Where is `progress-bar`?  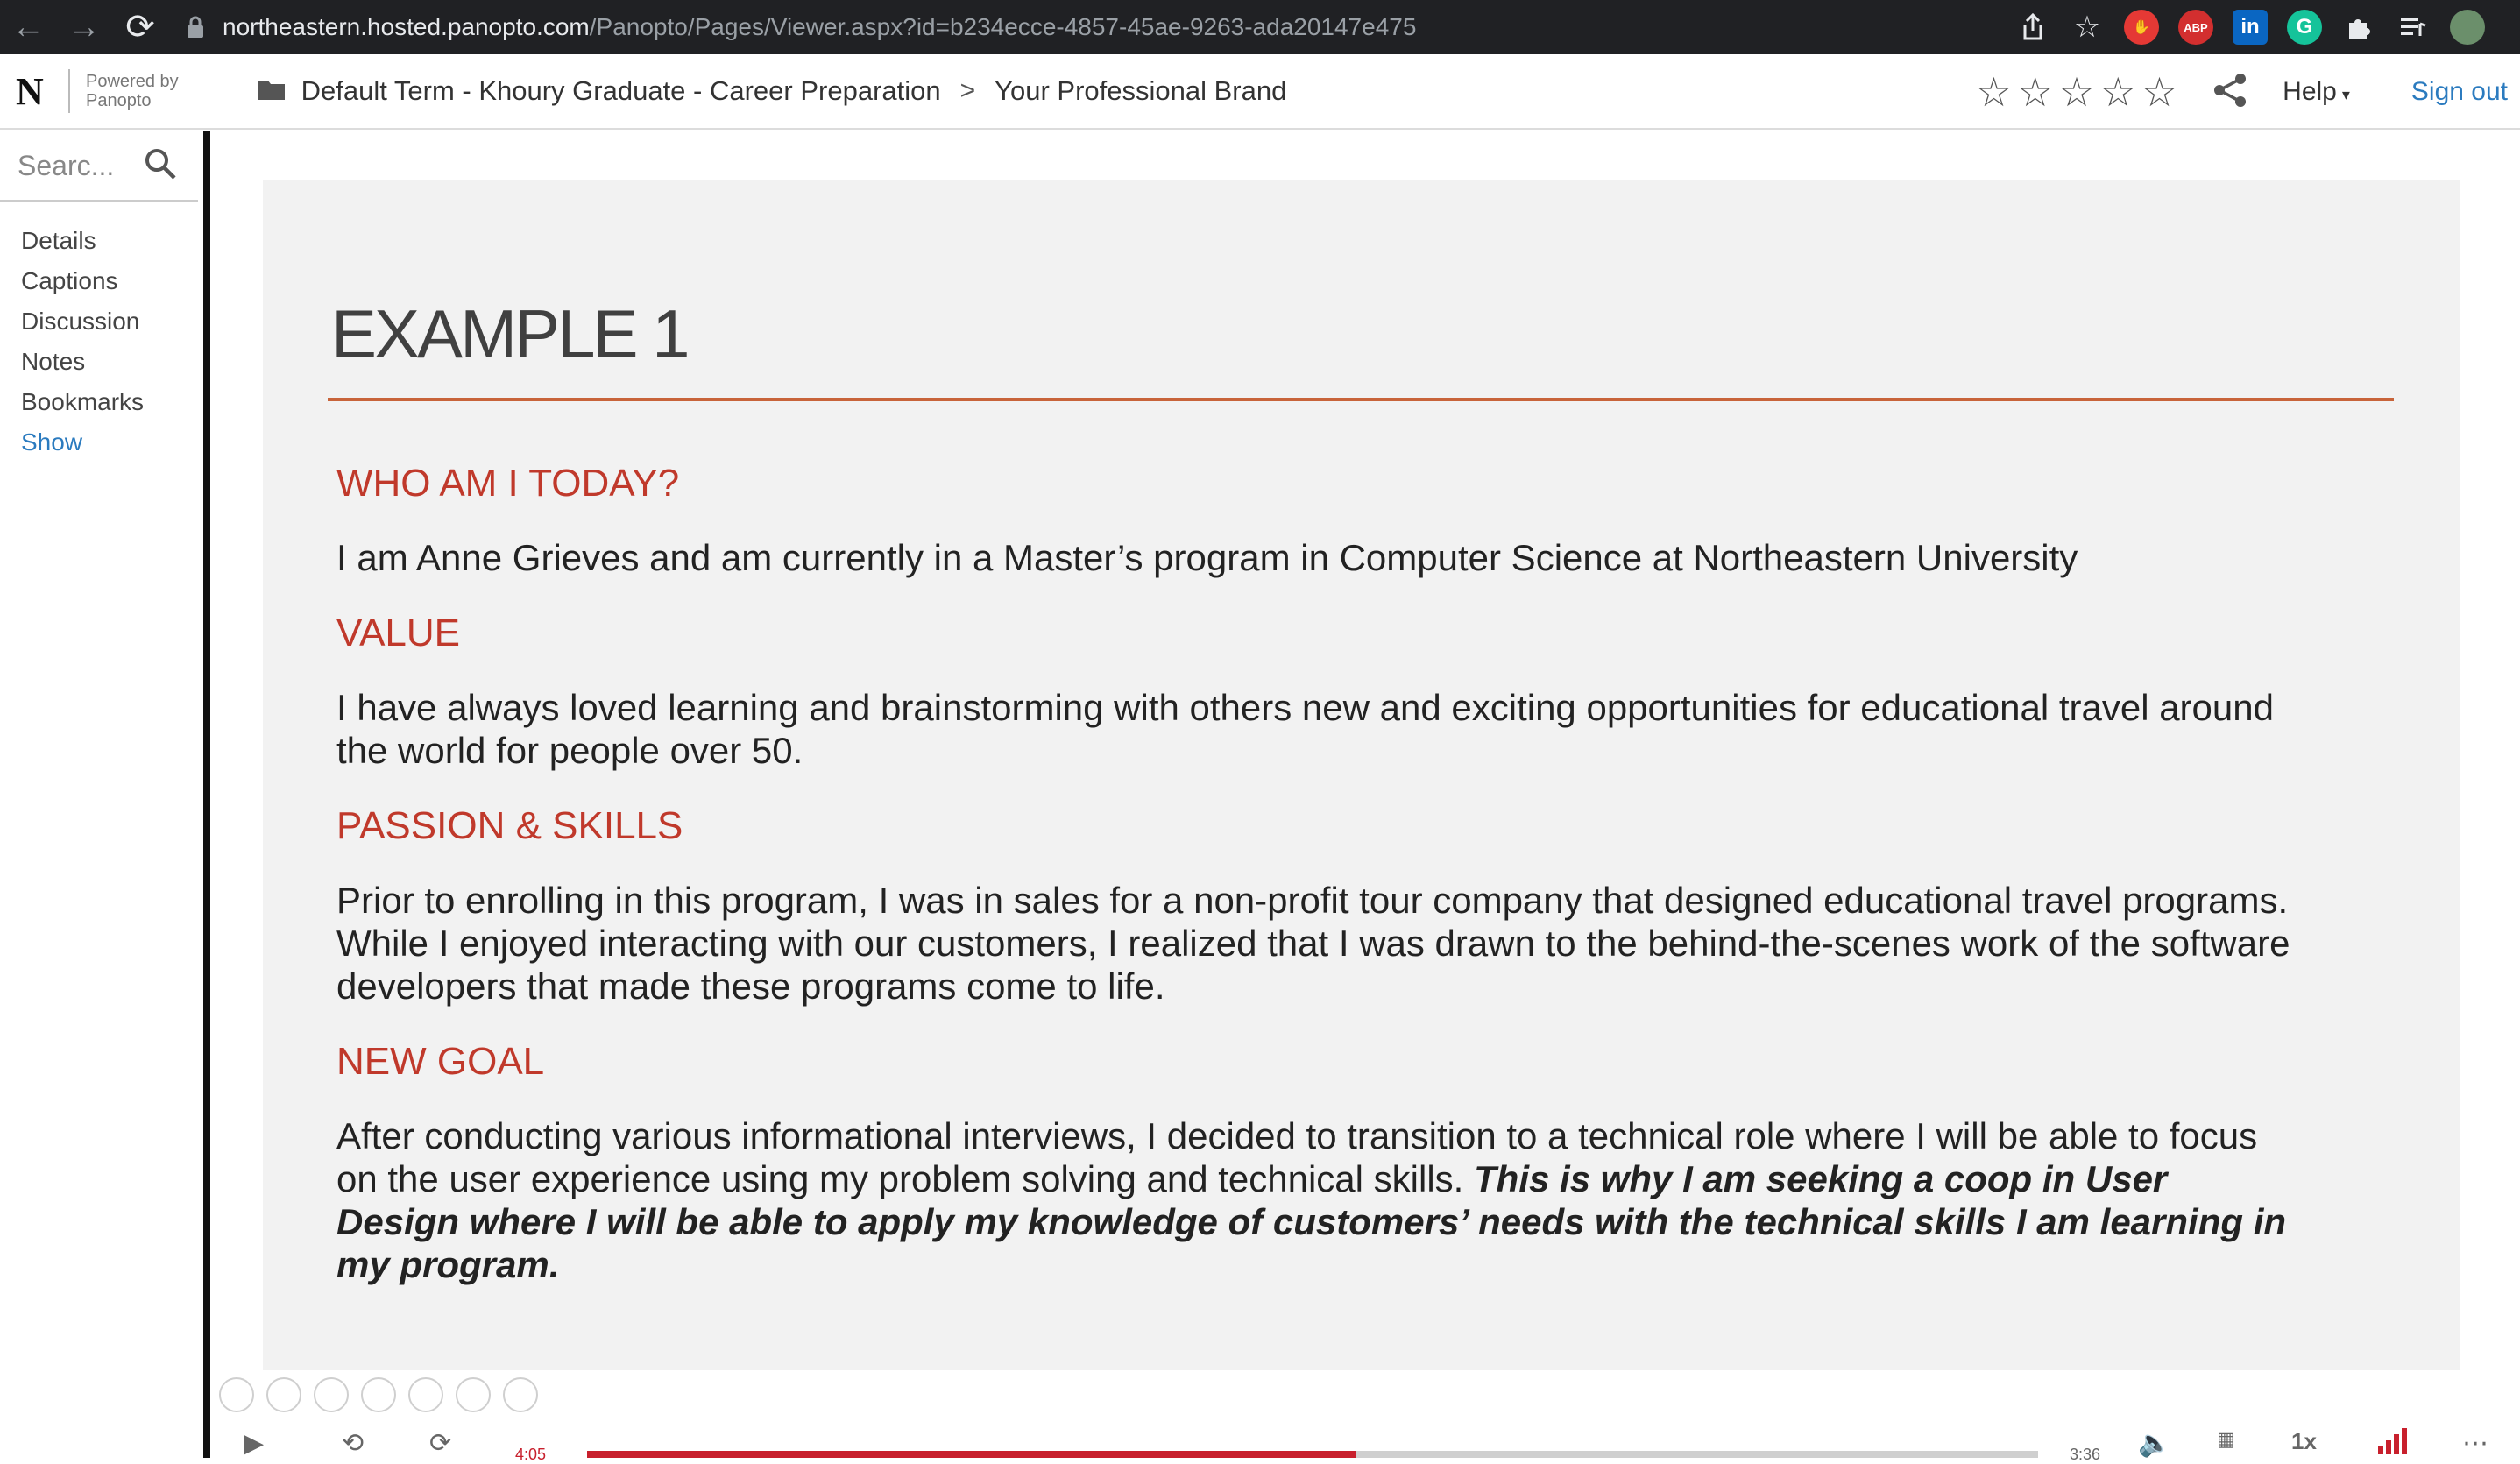
progress-bar is located at coordinates (1312, 1454).